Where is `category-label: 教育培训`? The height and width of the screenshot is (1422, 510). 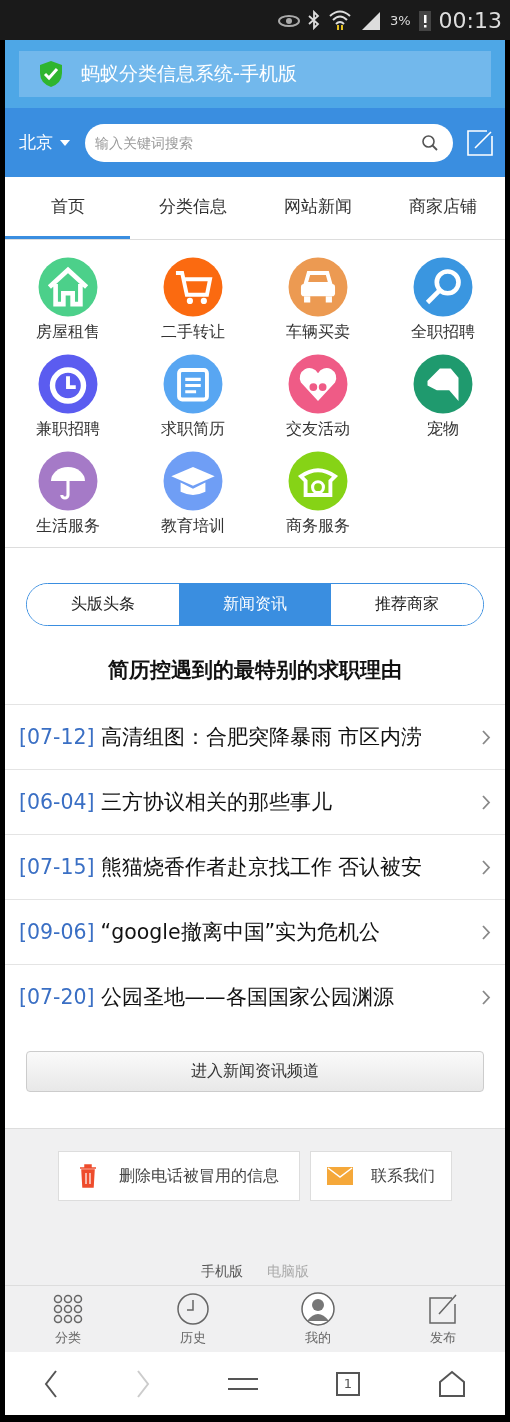
category-label: 教育培训 is located at coordinates (192, 526).